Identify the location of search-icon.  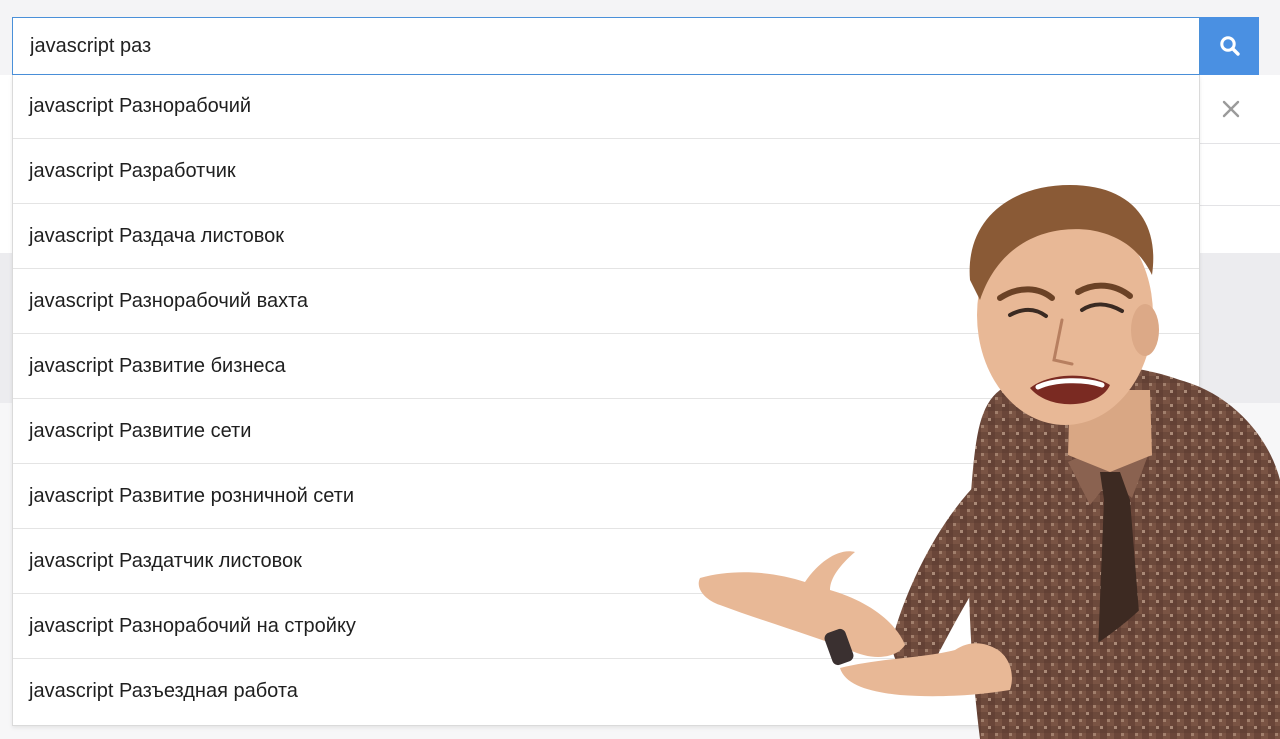
(1229, 46).